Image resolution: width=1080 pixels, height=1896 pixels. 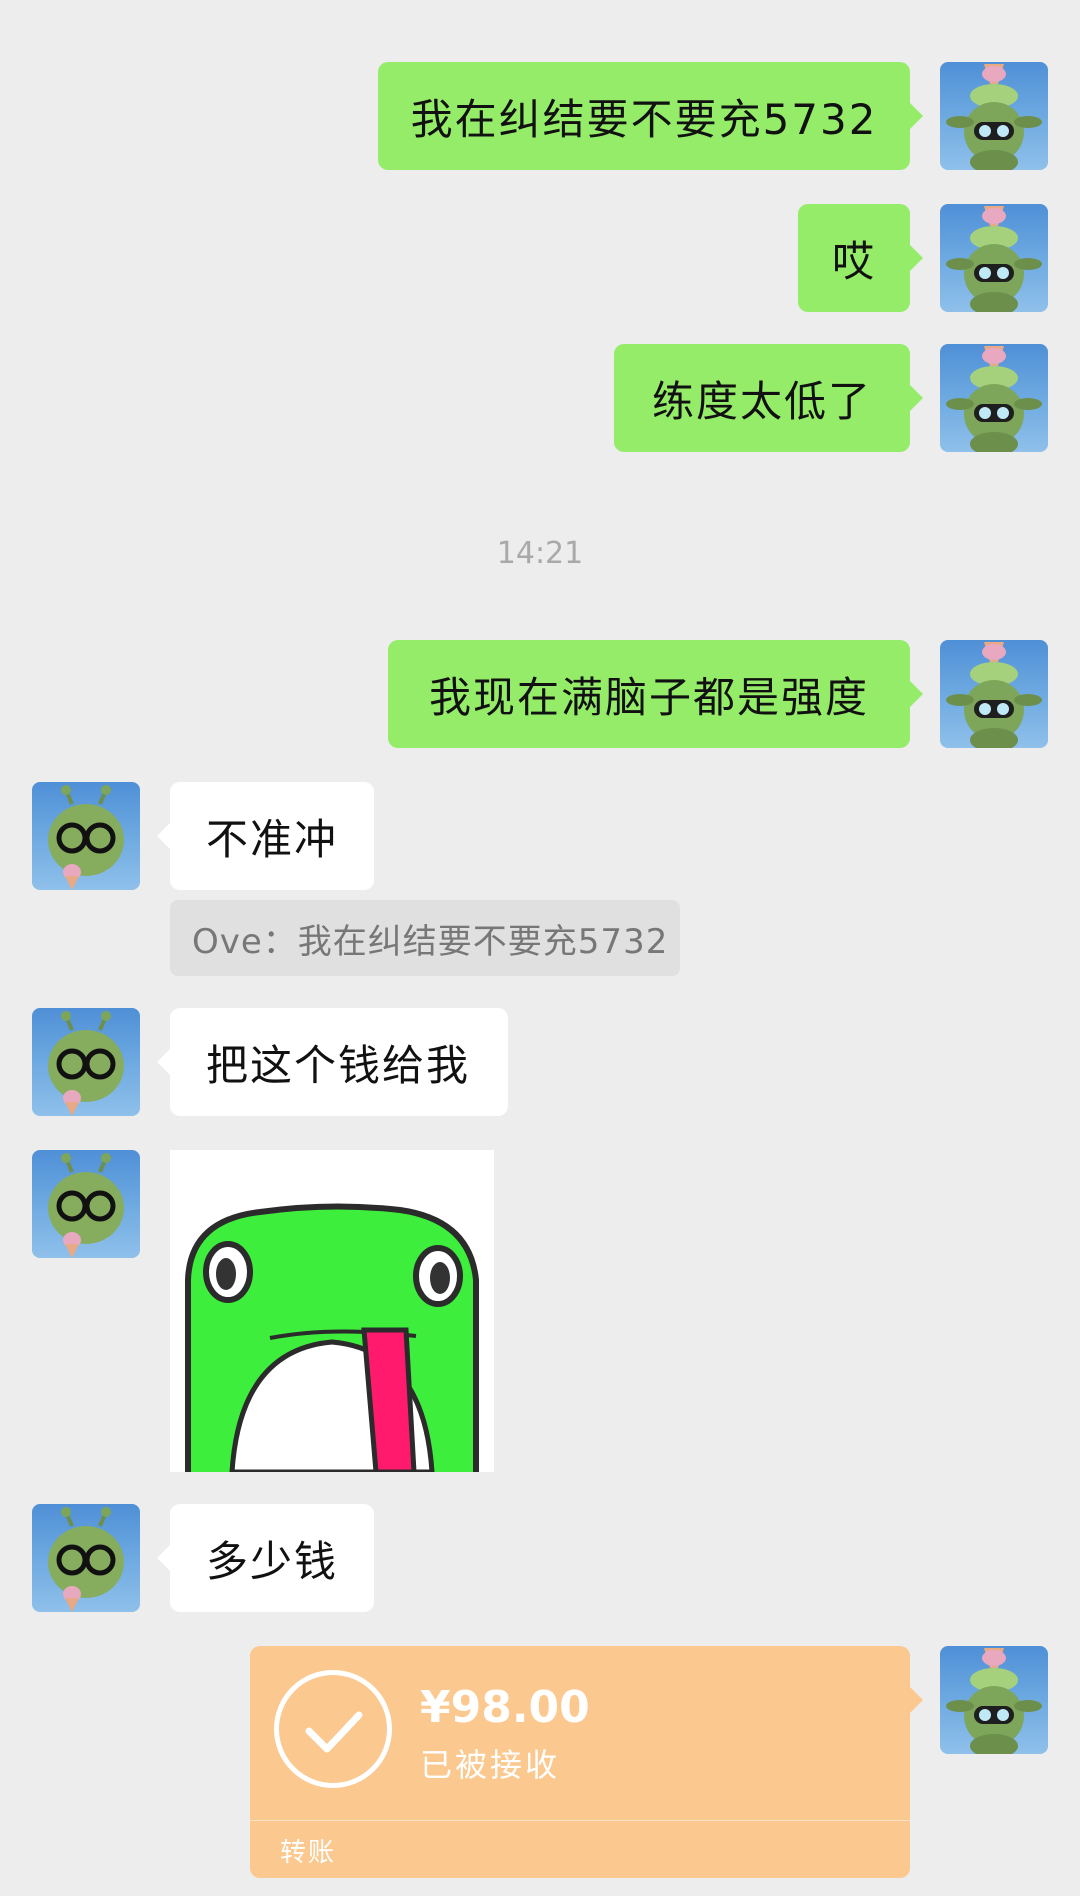 What do you see at coordinates (338, 1065) in the screenshot?
I see `message-text: 把这个钱给我` at bounding box center [338, 1065].